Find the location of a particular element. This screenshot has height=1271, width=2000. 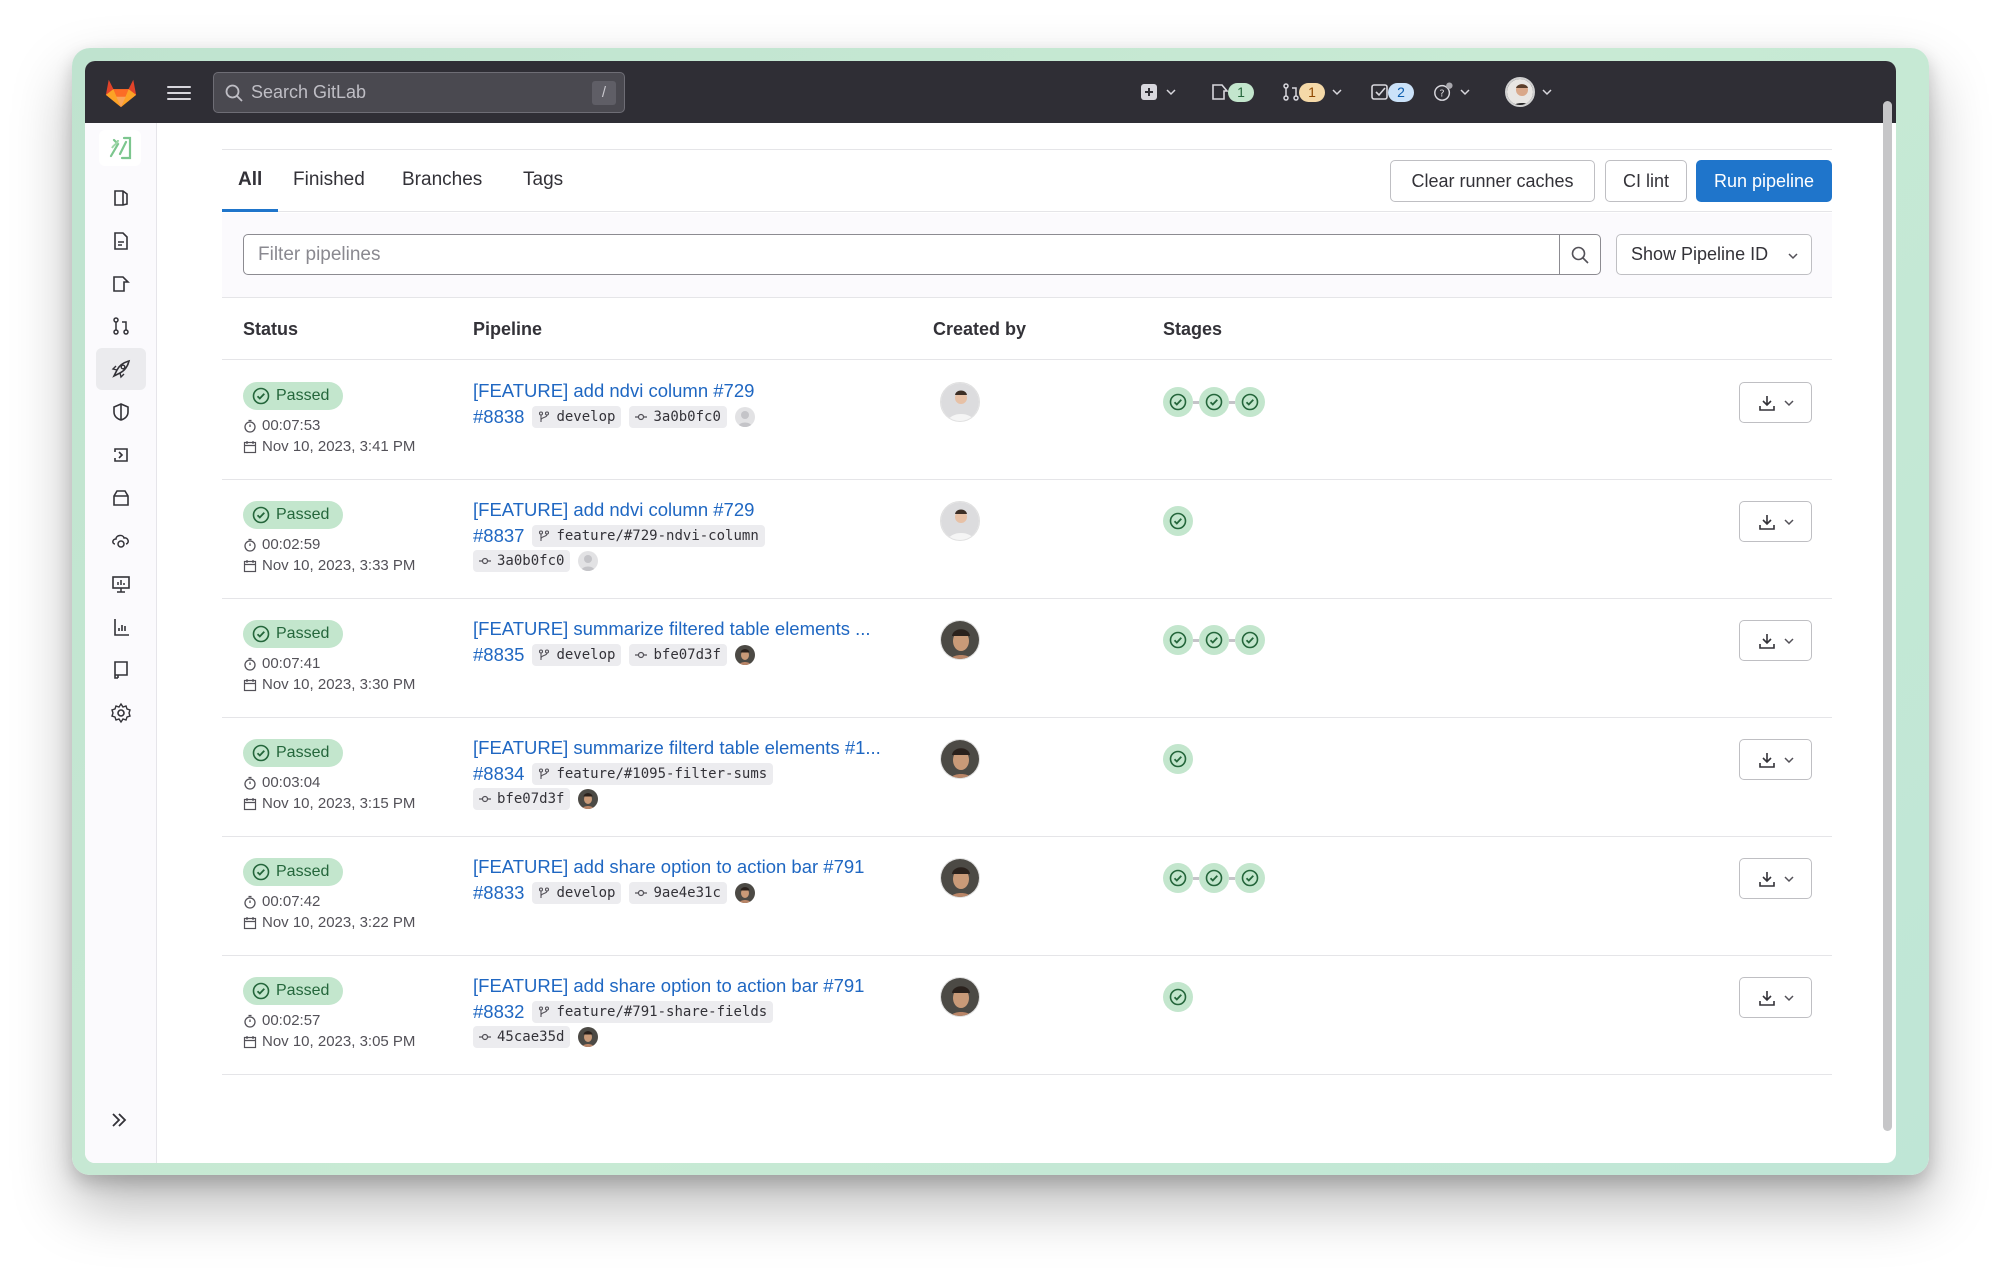

sidebar-item-infrastructure is located at coordinates (121, 541).